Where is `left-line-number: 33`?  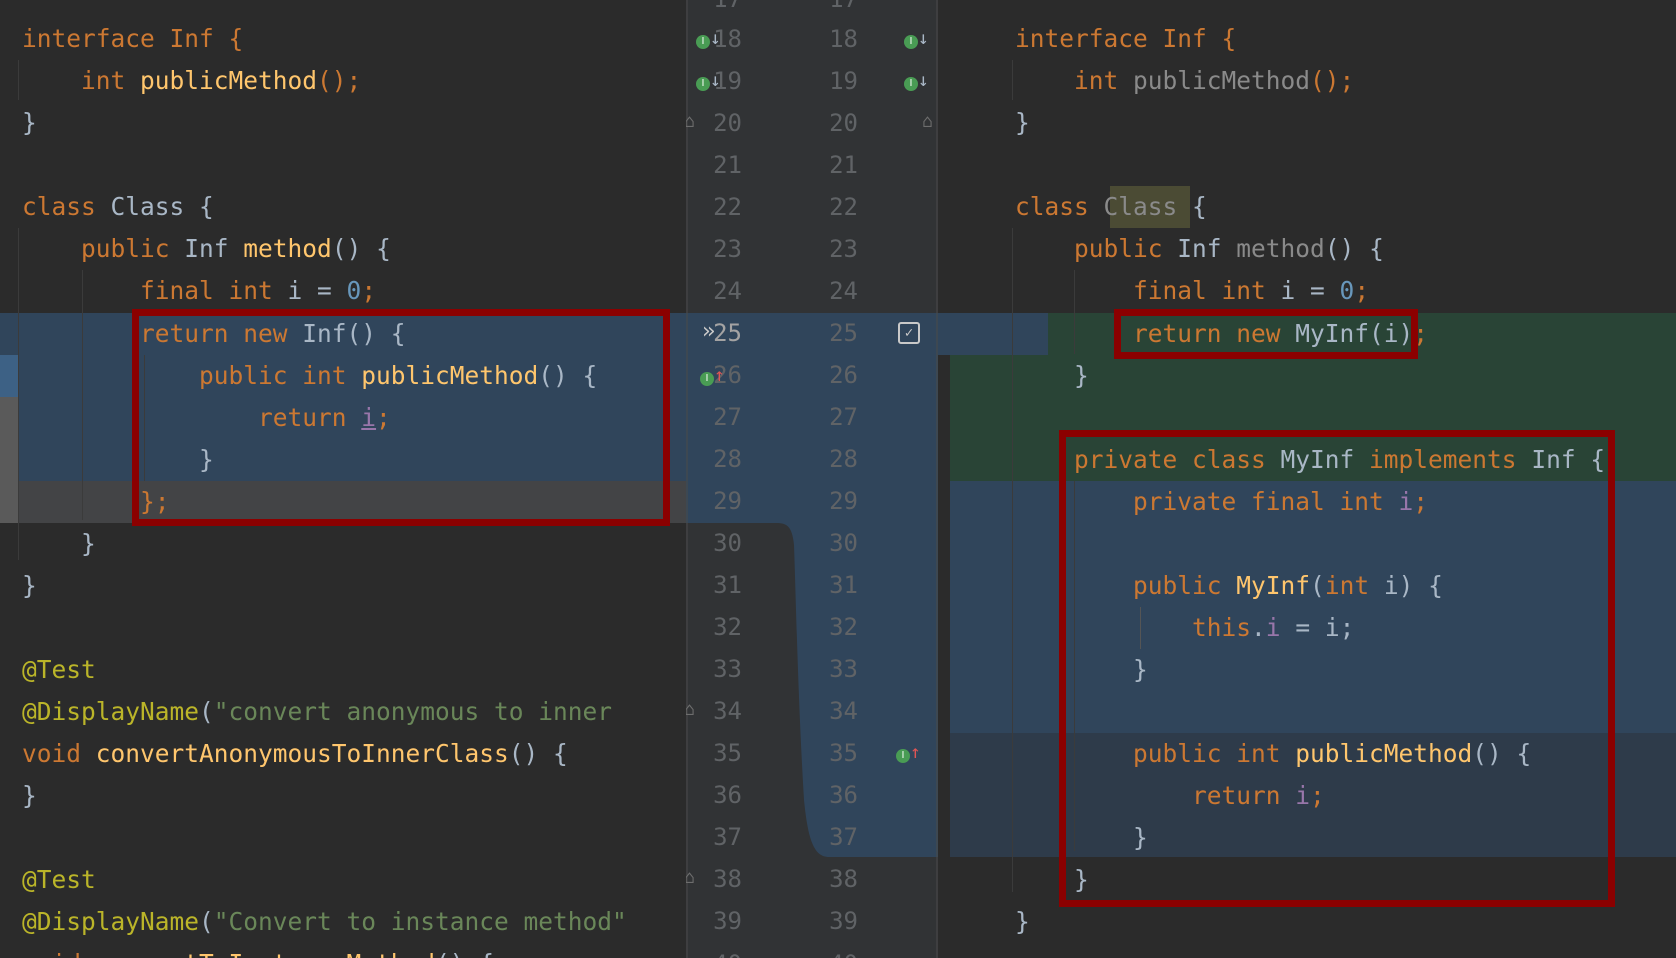 left-line-number: 33 is located at coordinates (727, 669).